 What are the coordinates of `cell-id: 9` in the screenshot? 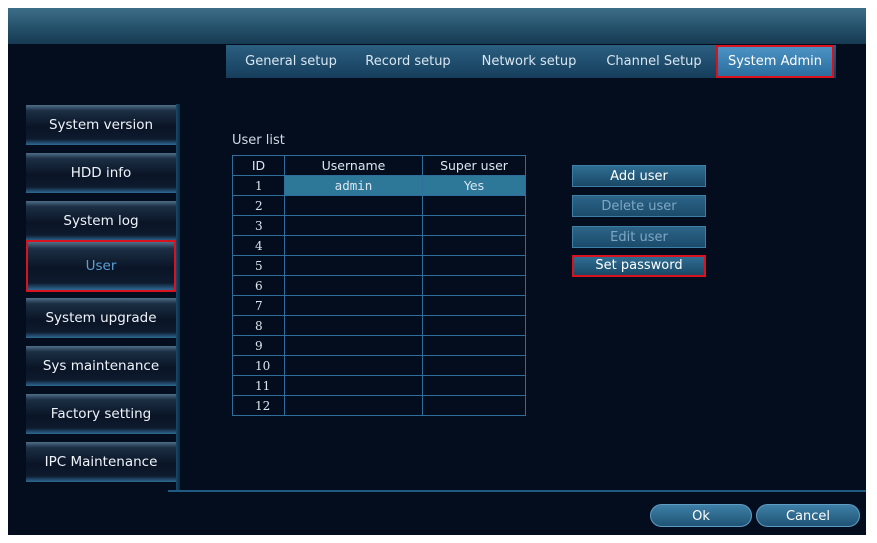 It's located at (258, 345).